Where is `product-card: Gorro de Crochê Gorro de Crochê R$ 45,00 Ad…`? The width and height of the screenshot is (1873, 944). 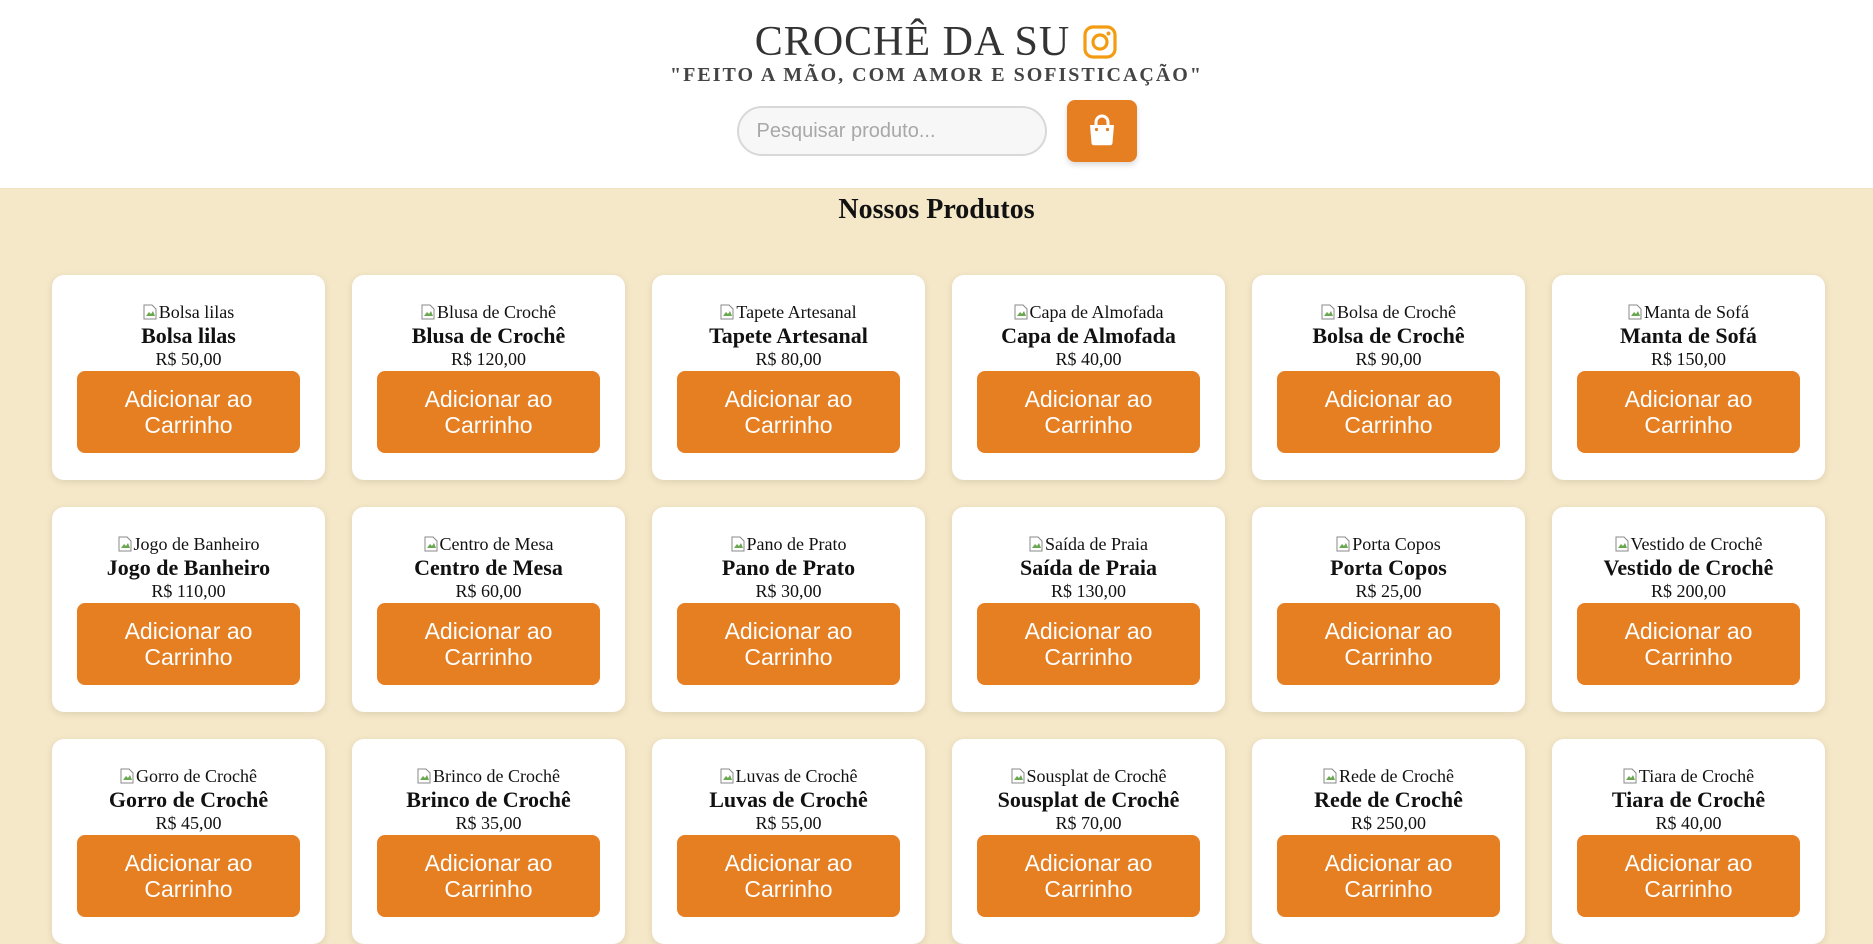 product-card: Gorro de Crochê Gorro de Crochê R$ 45,00 Ad… is located at coordinates (188, 841).